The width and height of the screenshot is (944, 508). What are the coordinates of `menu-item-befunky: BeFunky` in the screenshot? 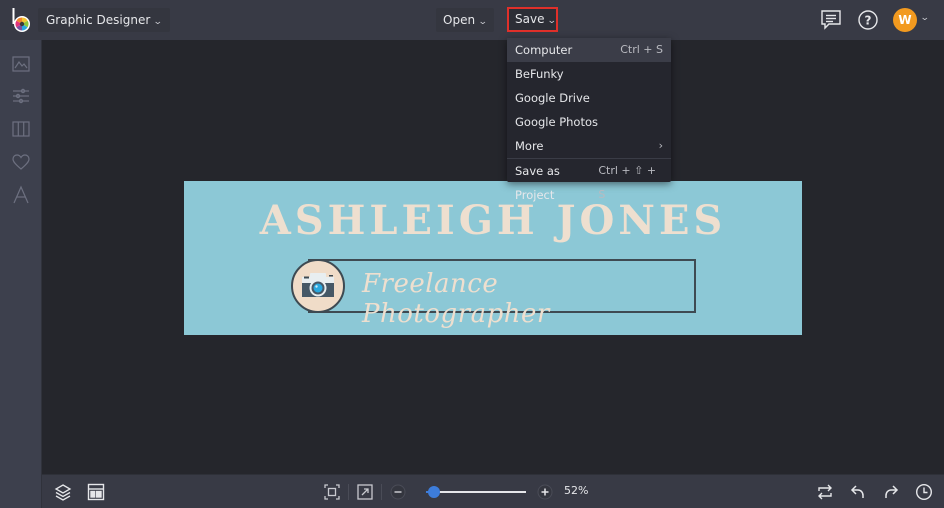 It's located at (589, 74).